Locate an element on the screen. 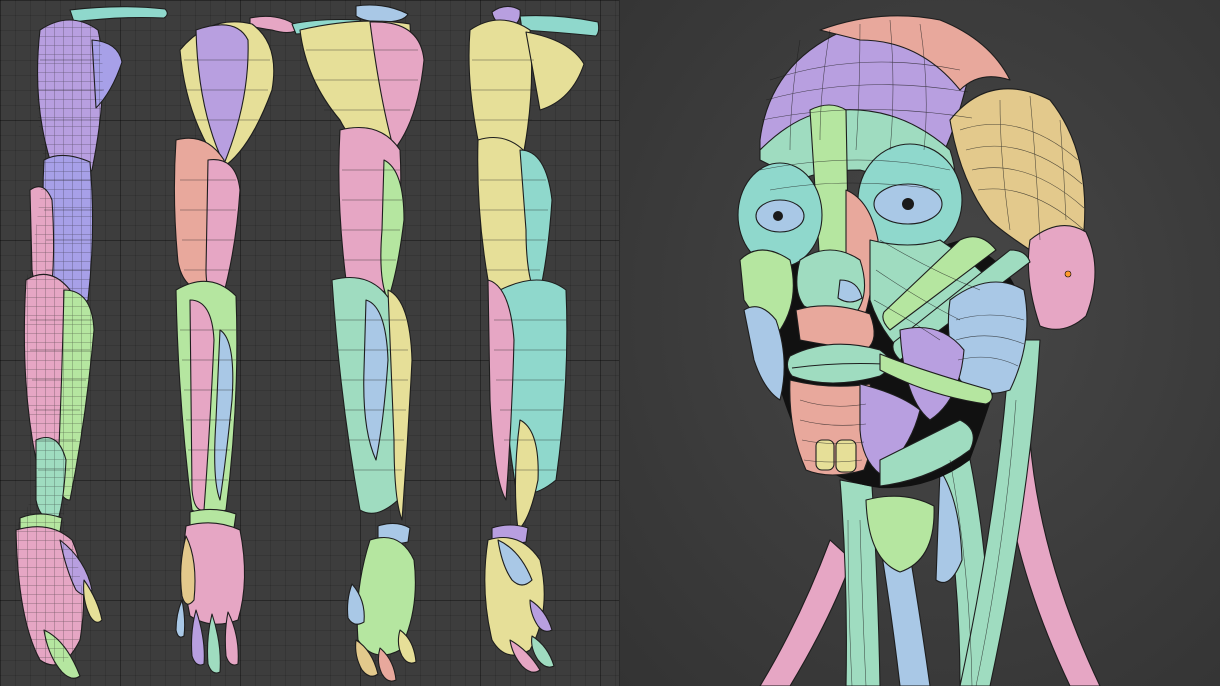 The image size is (1220, 686). collarbone-rod is located at coordinates (118, 14).